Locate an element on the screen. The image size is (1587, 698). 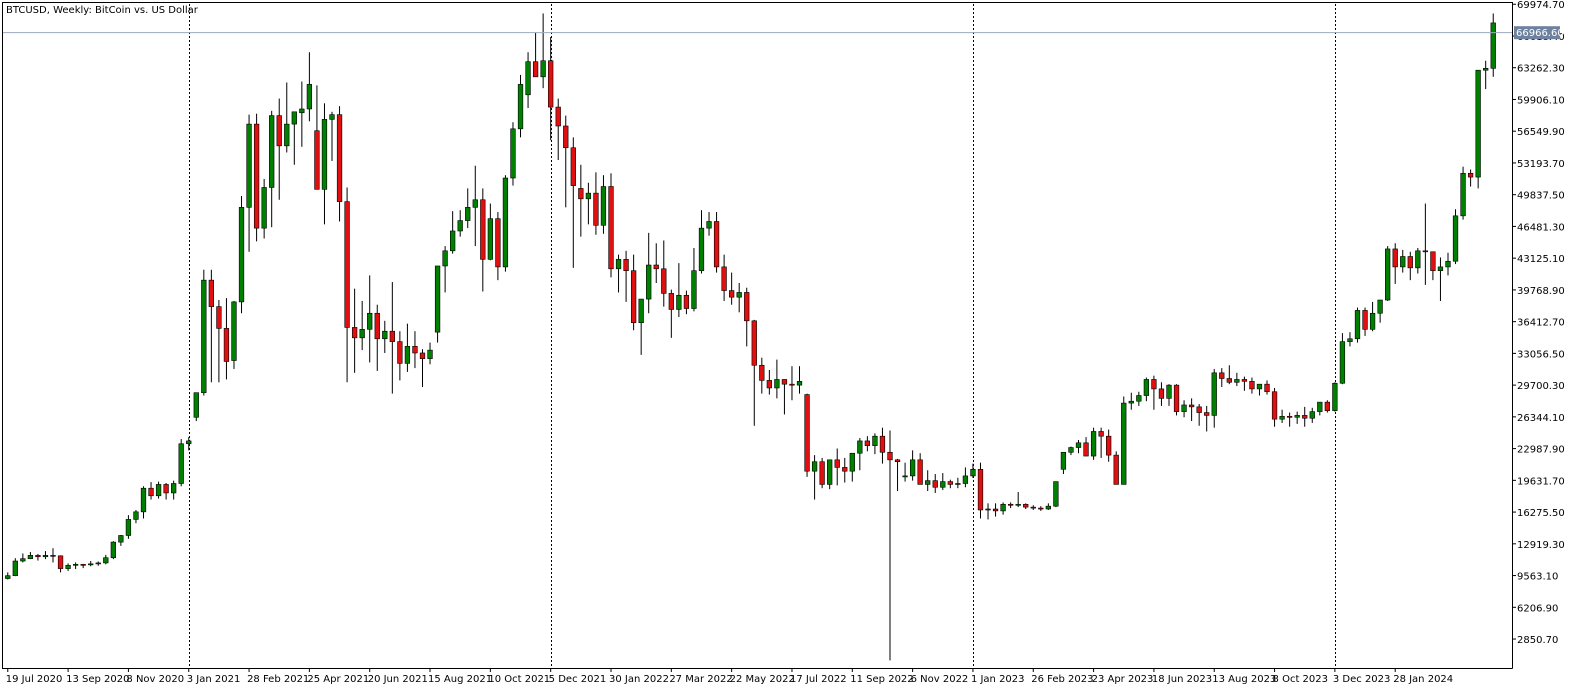
x-tick-label: 3 Jan 2021 is located at coordinates (214, 679).